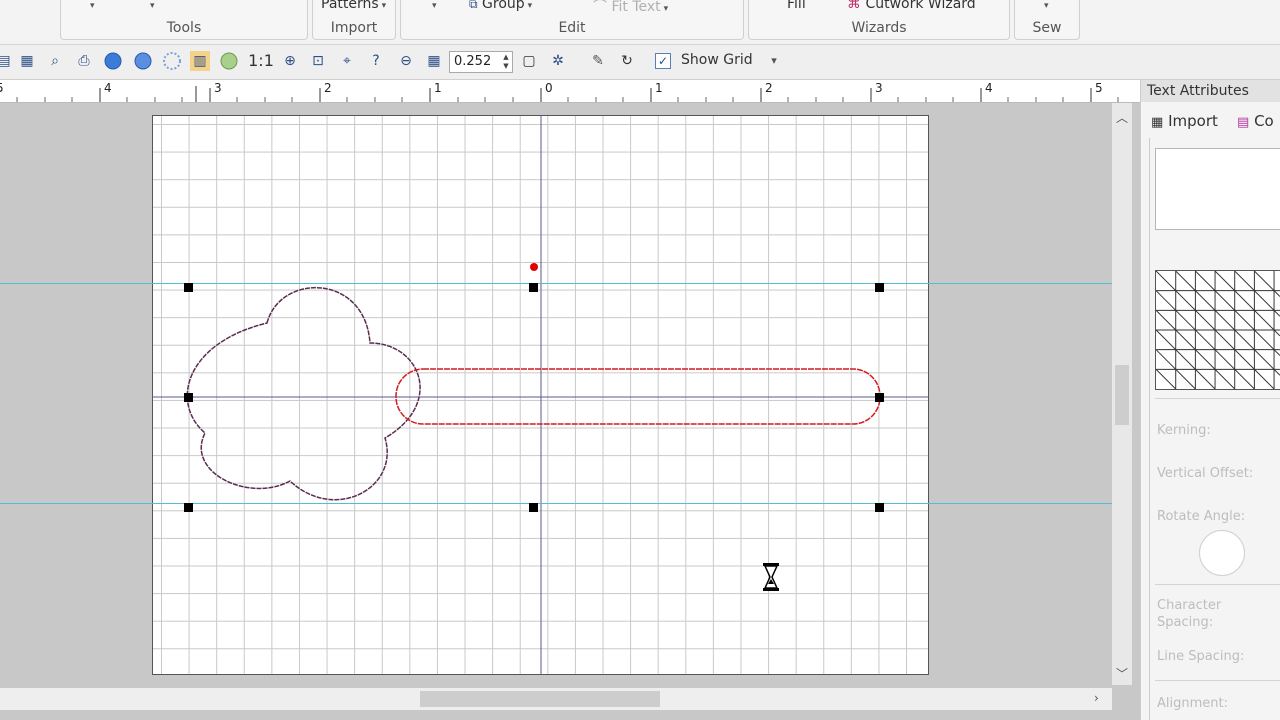 This screenshot has width=1280, height=720. I want to click on color-icon: ▤, so click(1243, 122).